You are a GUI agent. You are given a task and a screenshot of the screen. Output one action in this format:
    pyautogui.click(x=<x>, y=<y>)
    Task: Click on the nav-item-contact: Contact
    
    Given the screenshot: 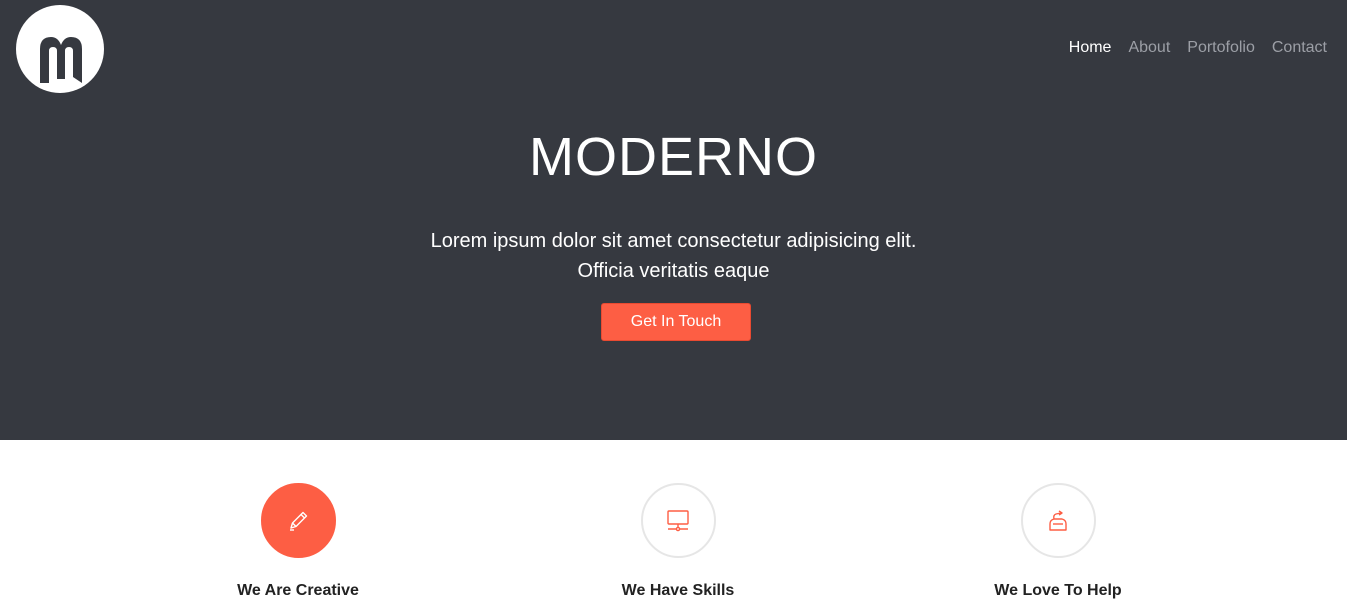 What is the action you would take?
    pyautogui.click(x=1299, y=48)
    